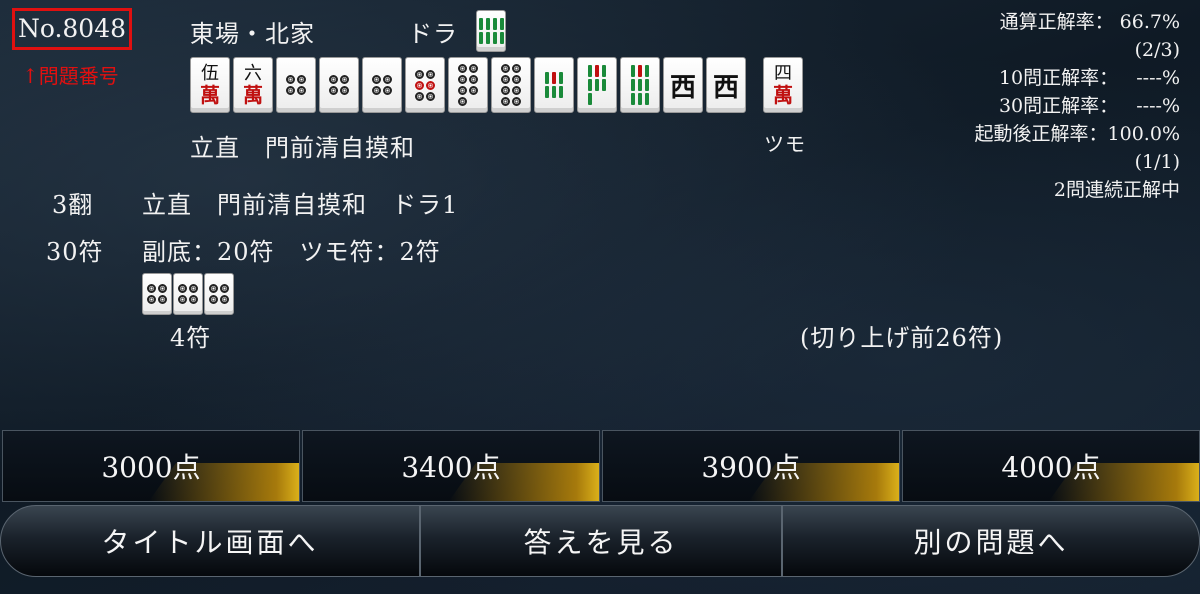 The height and width of the screenshot is (594, 1200). I want to click on winning-tile: 四萬, so click(783, 85).